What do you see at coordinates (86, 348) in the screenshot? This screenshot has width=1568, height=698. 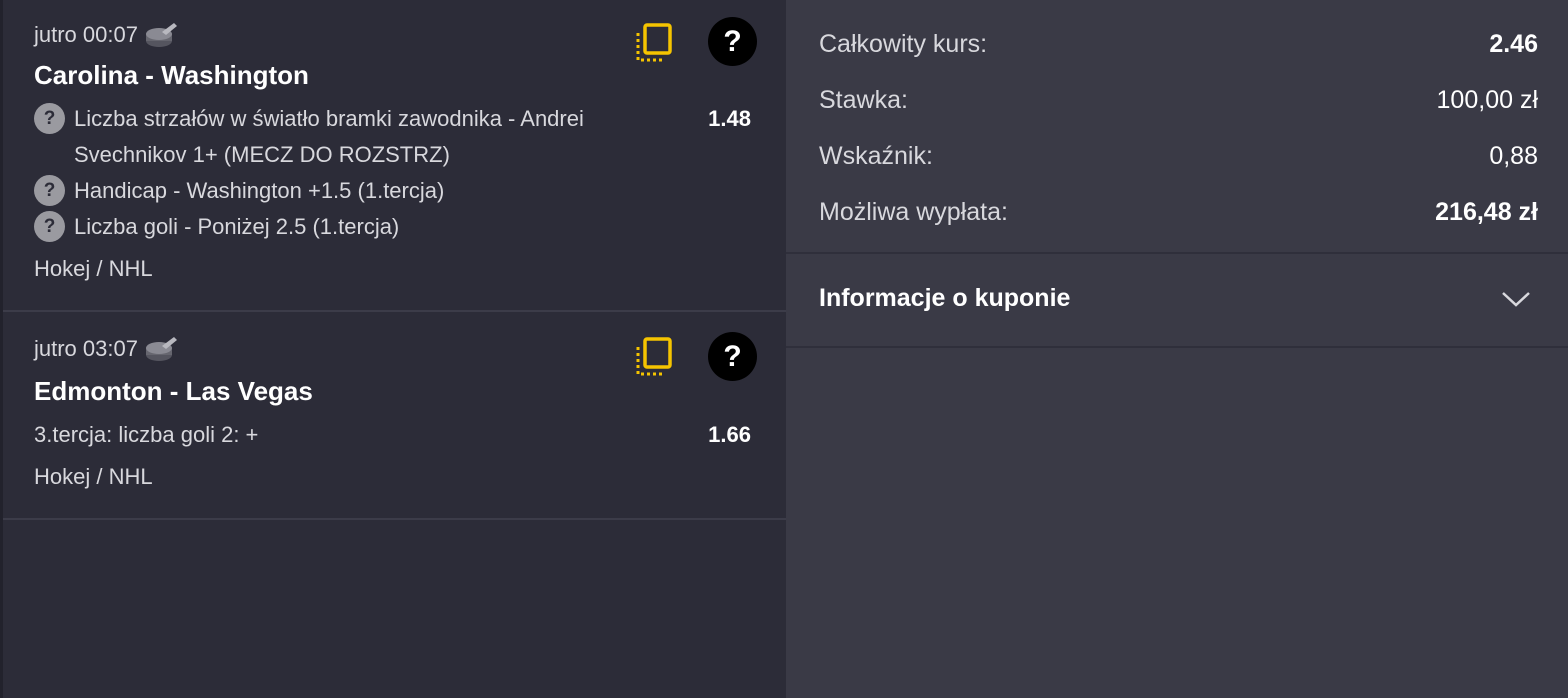 I see `event-time: jutro 03:07` at bounding box center [86, 348].